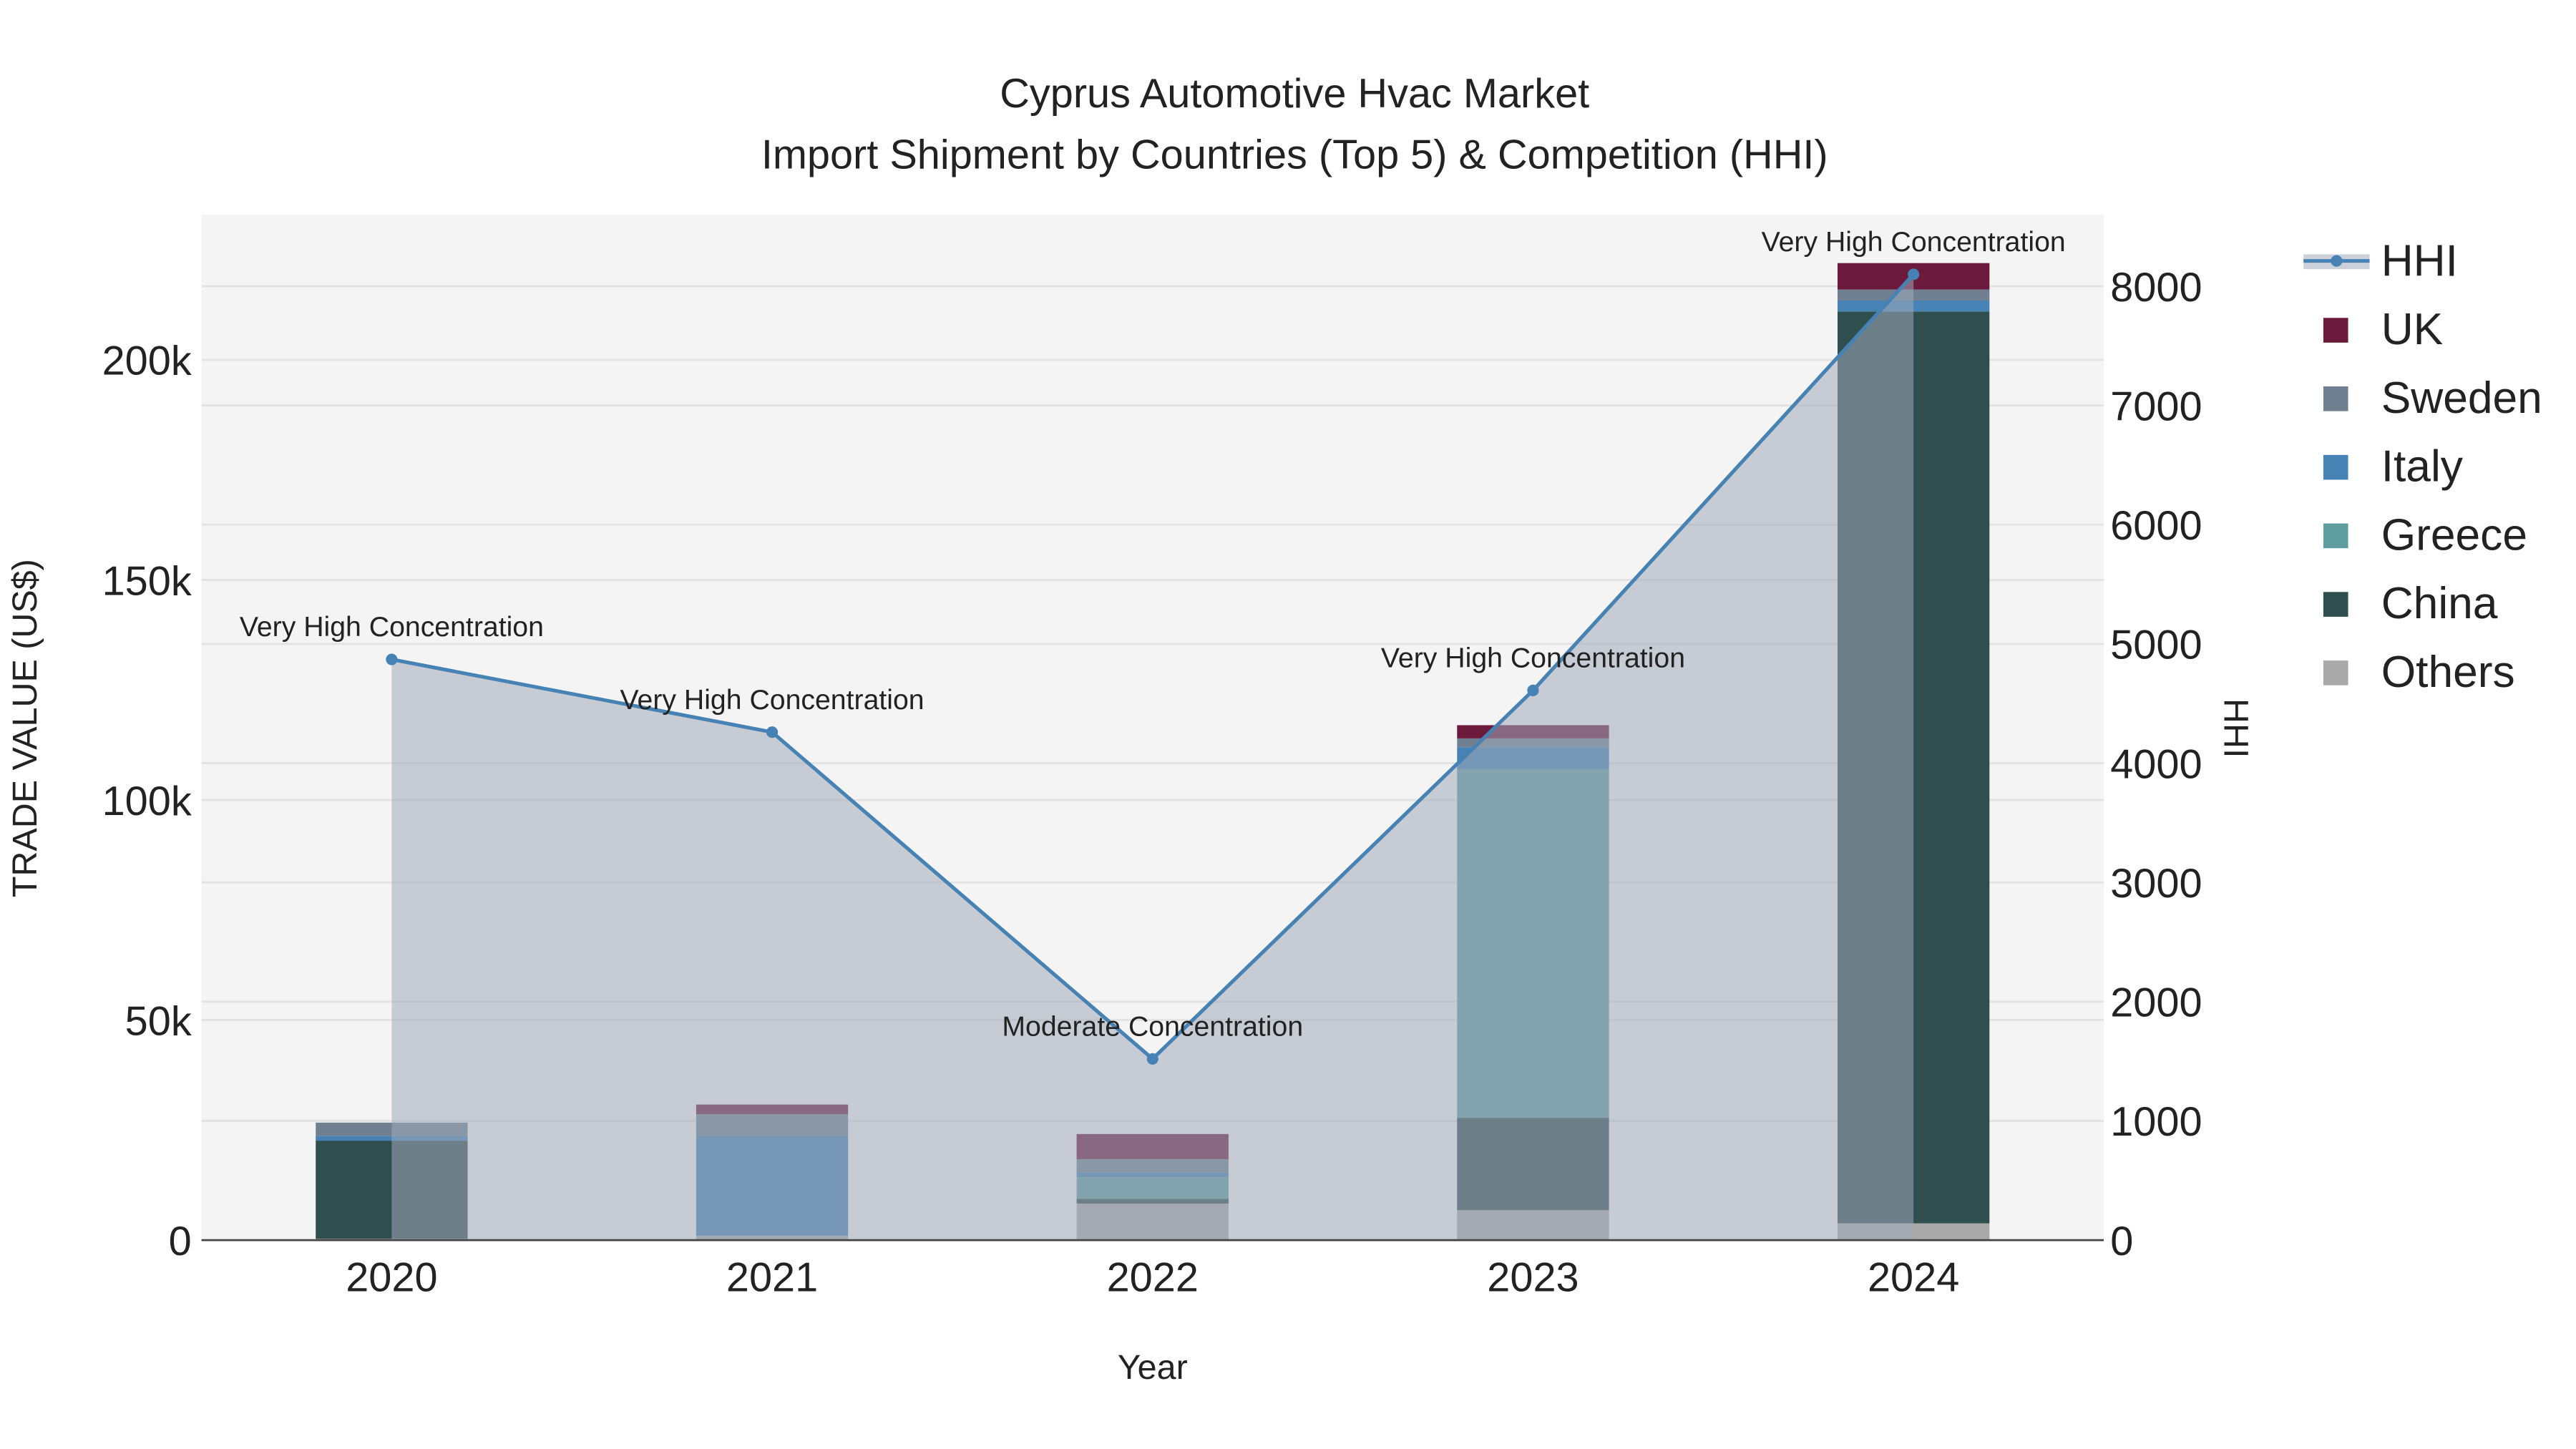  I want to click on y-axis-title: TRADE VALUE (US$), so click(25, 728).